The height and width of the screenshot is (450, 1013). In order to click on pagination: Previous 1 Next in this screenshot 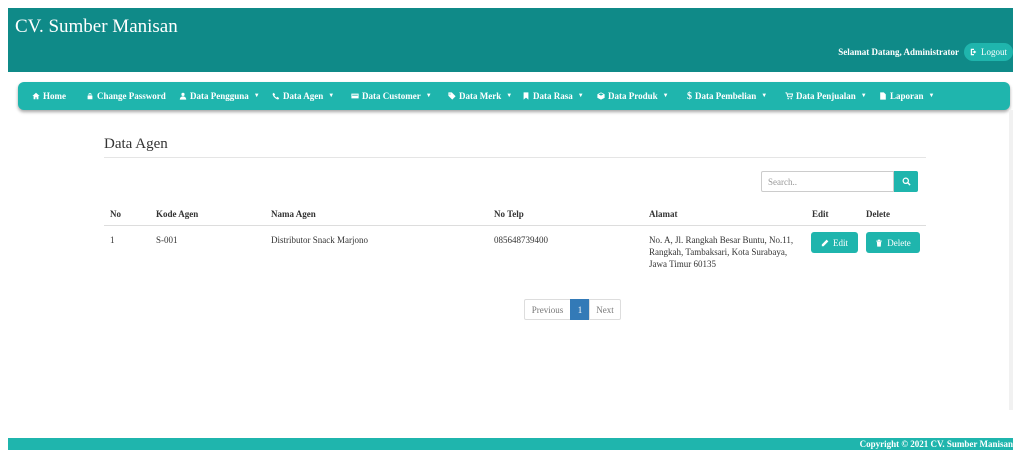, I will do `click(572, 309)`.